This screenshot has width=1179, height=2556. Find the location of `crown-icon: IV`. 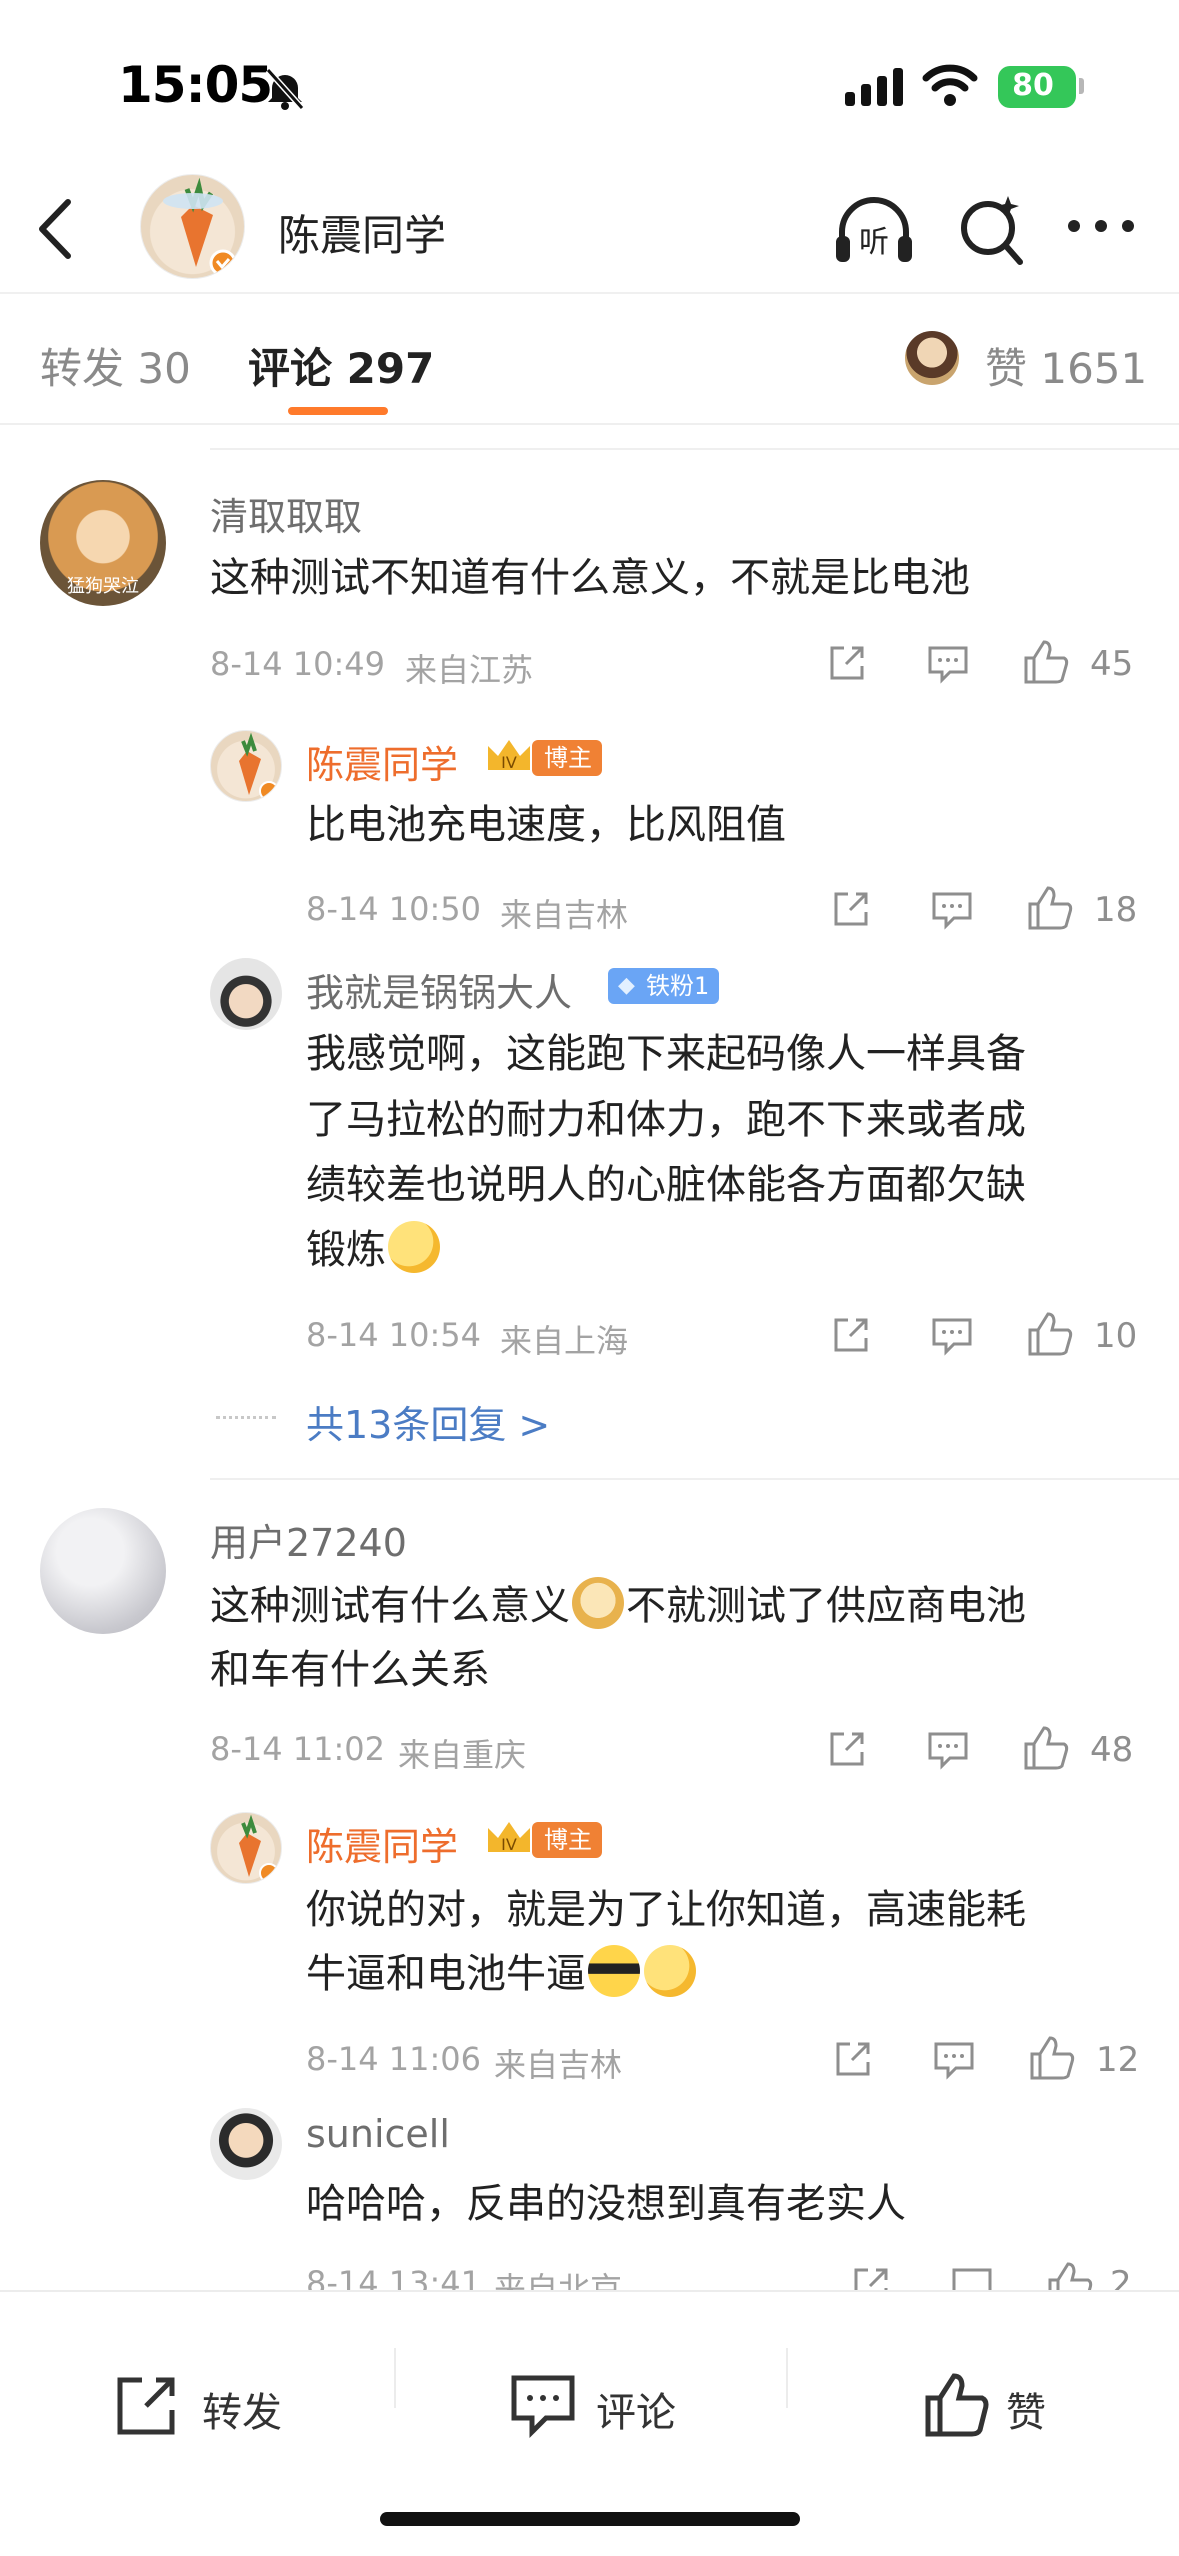

crown-icon: IV is located at coordinates (509, 1838).